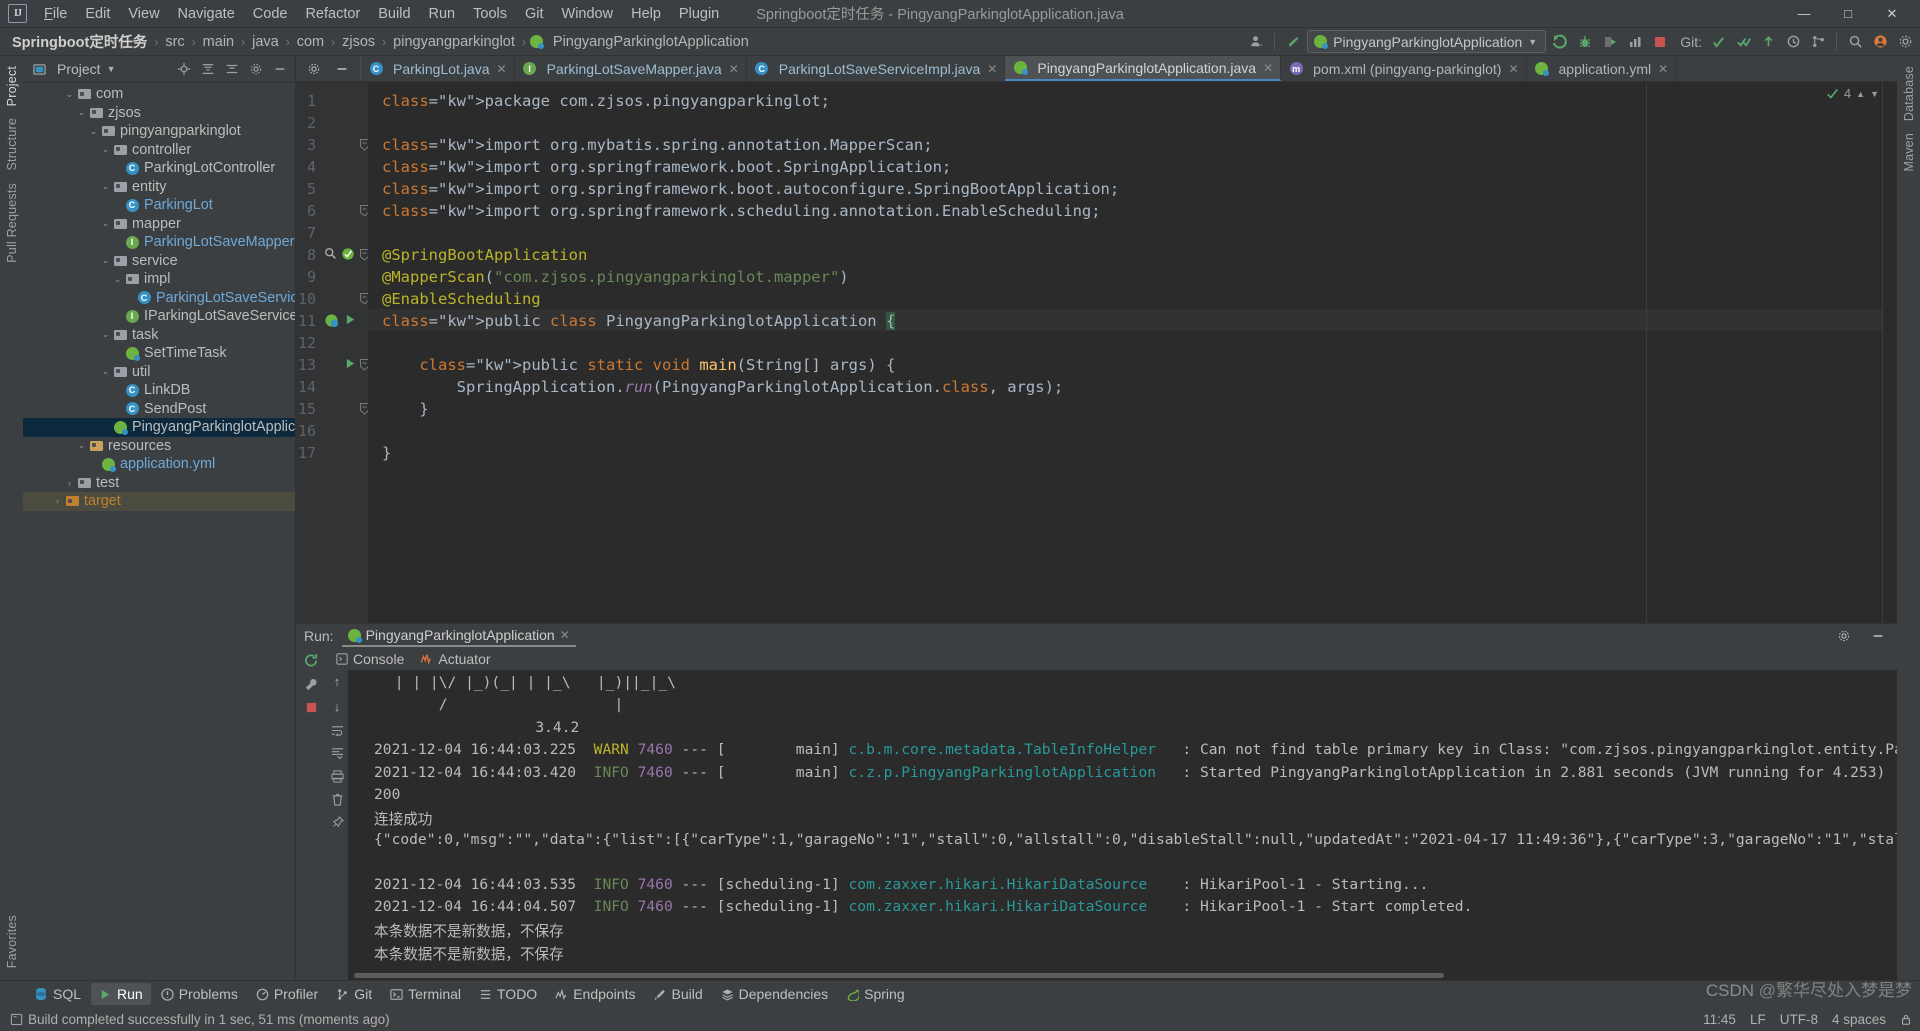 The height and width of the screenshot is (1031, 1920). What do you see at coordinates (159, 150) in the screenshot?
I see `tree-node: ⌄ controller` at bounding box center [159, 150].